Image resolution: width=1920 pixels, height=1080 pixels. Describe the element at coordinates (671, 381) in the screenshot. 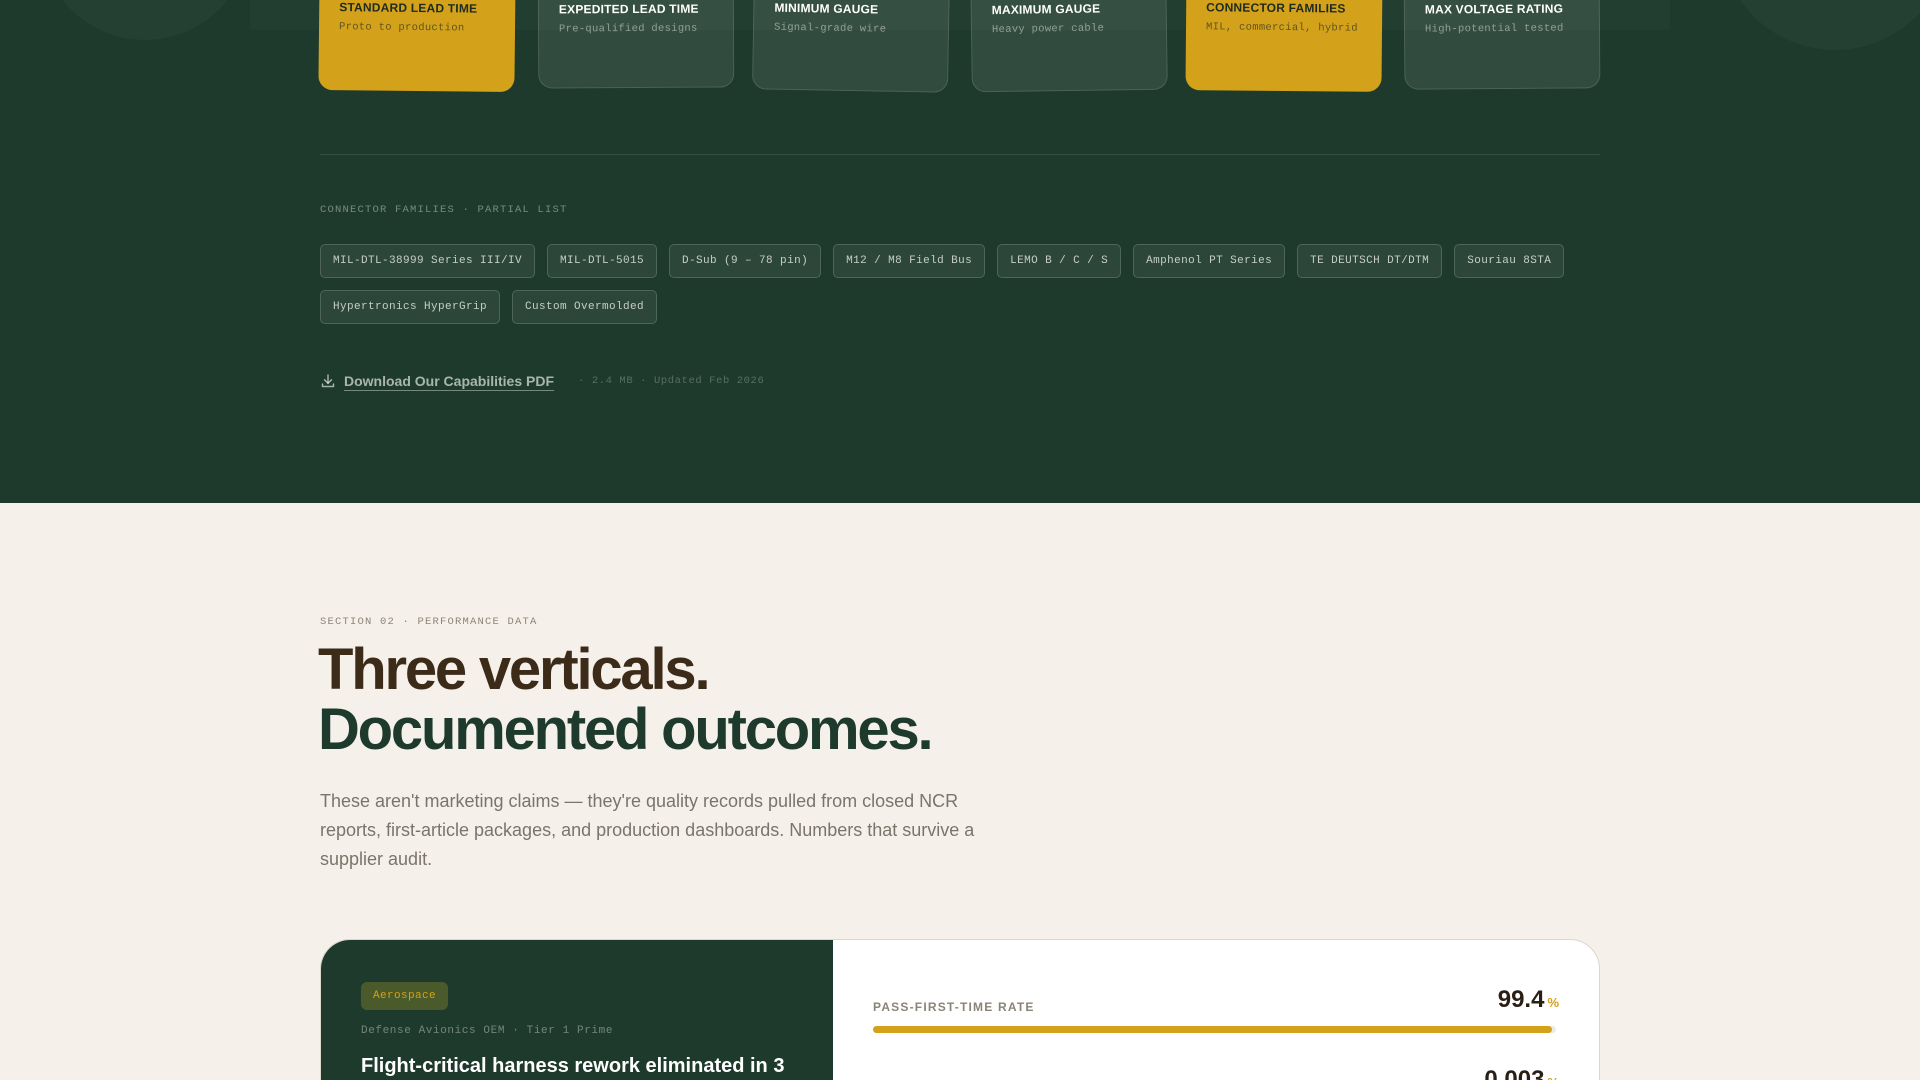

I see `download-meta: · 2.4 MB · Updated Feb 2026` at that location.